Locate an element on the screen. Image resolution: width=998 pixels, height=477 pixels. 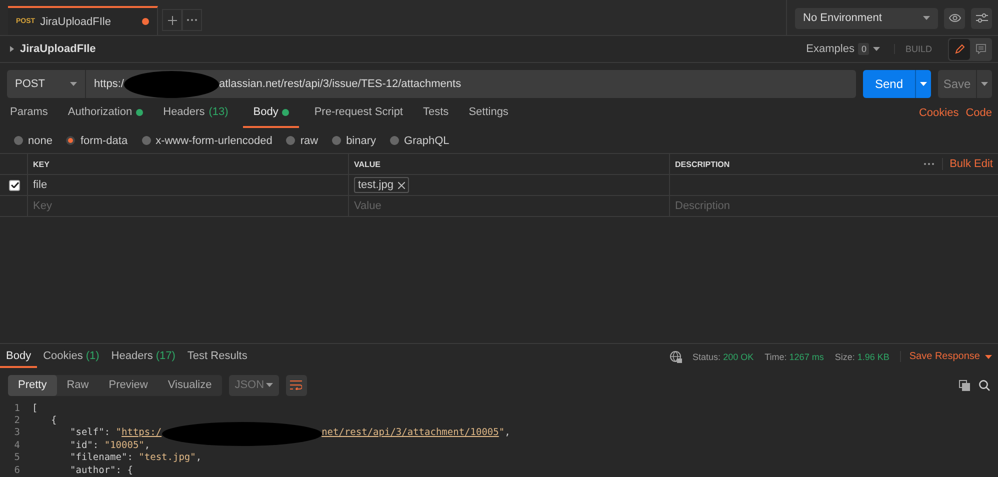
search-icon is located at coordinates (984, 385).